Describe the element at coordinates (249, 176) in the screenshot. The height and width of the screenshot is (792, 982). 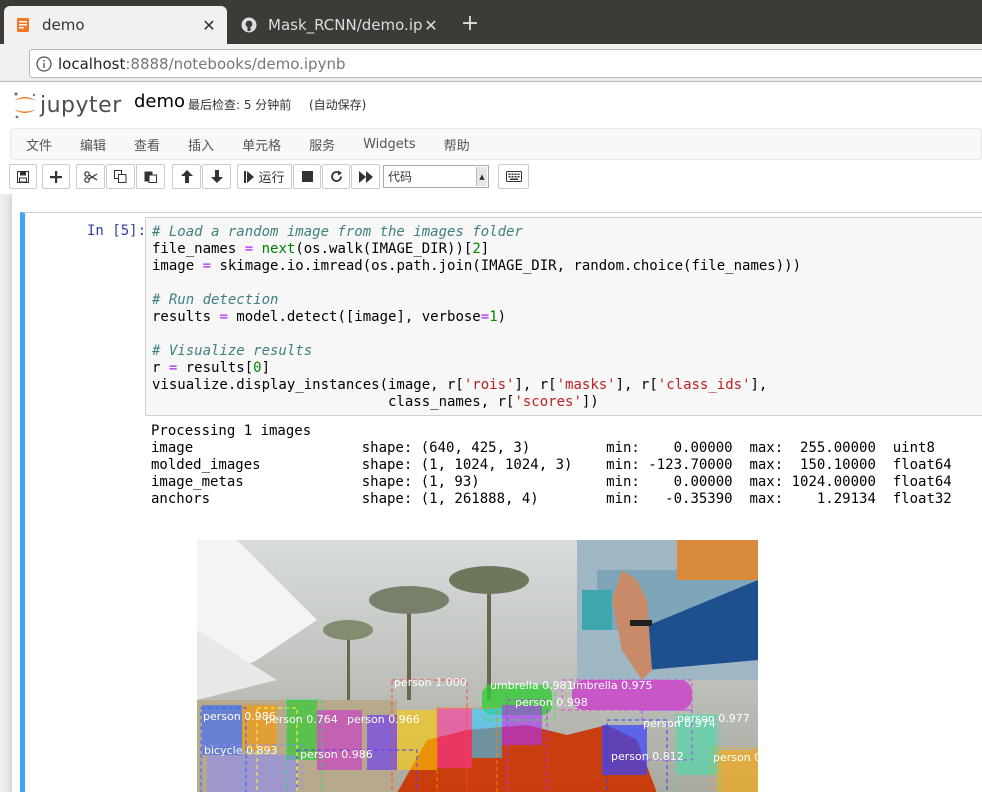
I see `step-forward-icon` at that location.